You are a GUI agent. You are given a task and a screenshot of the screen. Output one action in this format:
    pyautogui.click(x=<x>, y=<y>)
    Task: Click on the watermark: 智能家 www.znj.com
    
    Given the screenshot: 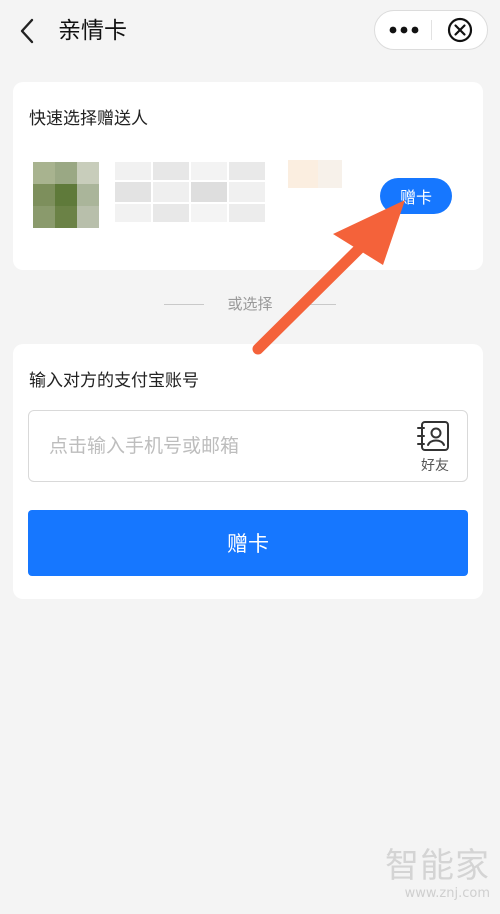 What is the action you would take?
    pyautogui.click(x=430, y=876)
    